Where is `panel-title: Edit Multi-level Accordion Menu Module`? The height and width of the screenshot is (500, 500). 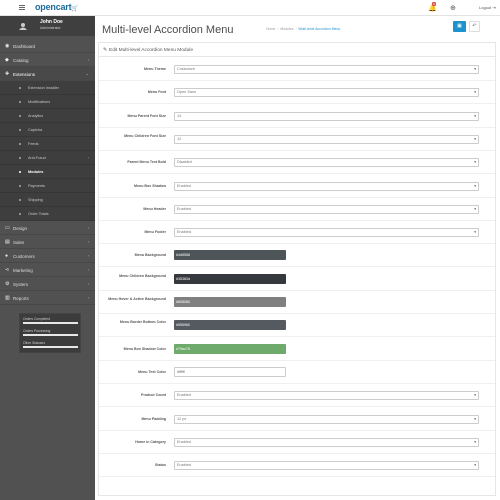
panel-title: Edit Multi-level Accordion Menu Module is located at coordinates (151, 50).